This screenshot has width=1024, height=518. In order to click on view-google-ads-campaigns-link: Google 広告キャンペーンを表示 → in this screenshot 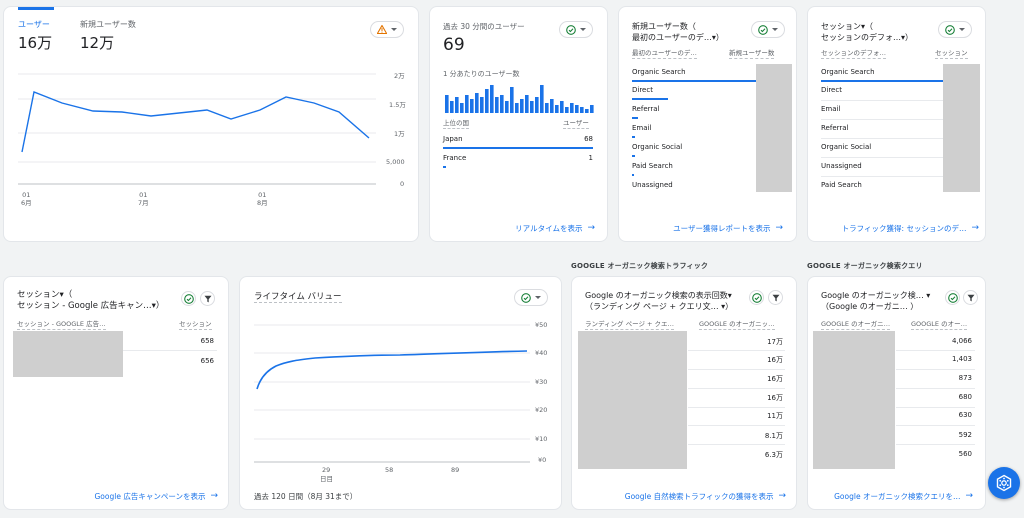, I will do `click(156, 496)`.